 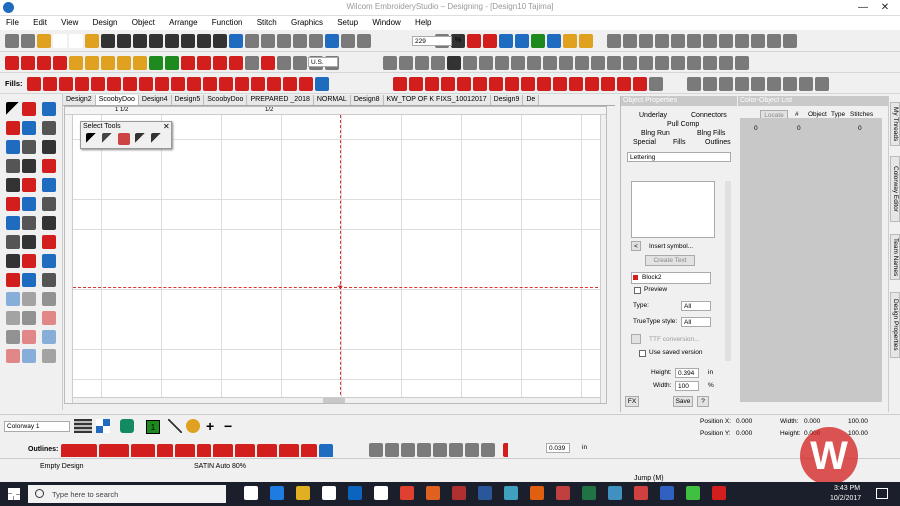 I want to click on menu-function: Function, so click(x=227, y=21).